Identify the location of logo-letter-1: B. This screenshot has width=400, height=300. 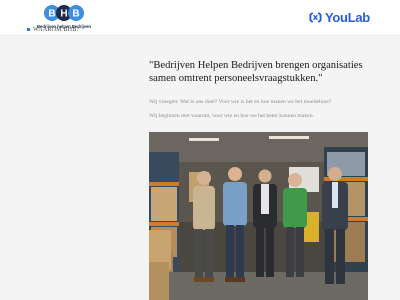
(51, 14).